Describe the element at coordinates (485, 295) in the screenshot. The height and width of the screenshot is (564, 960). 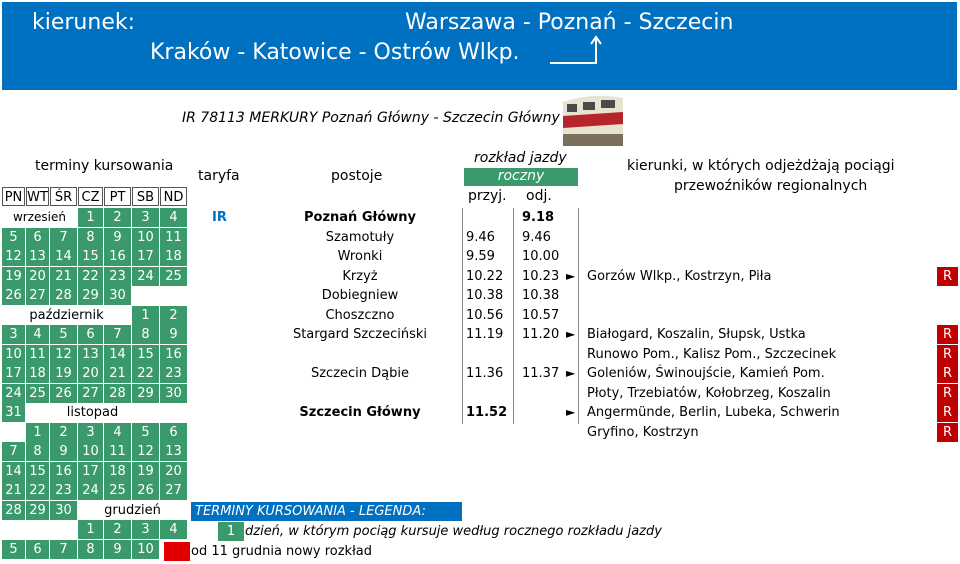
I see `stop-arrival: 10.38` at that location.